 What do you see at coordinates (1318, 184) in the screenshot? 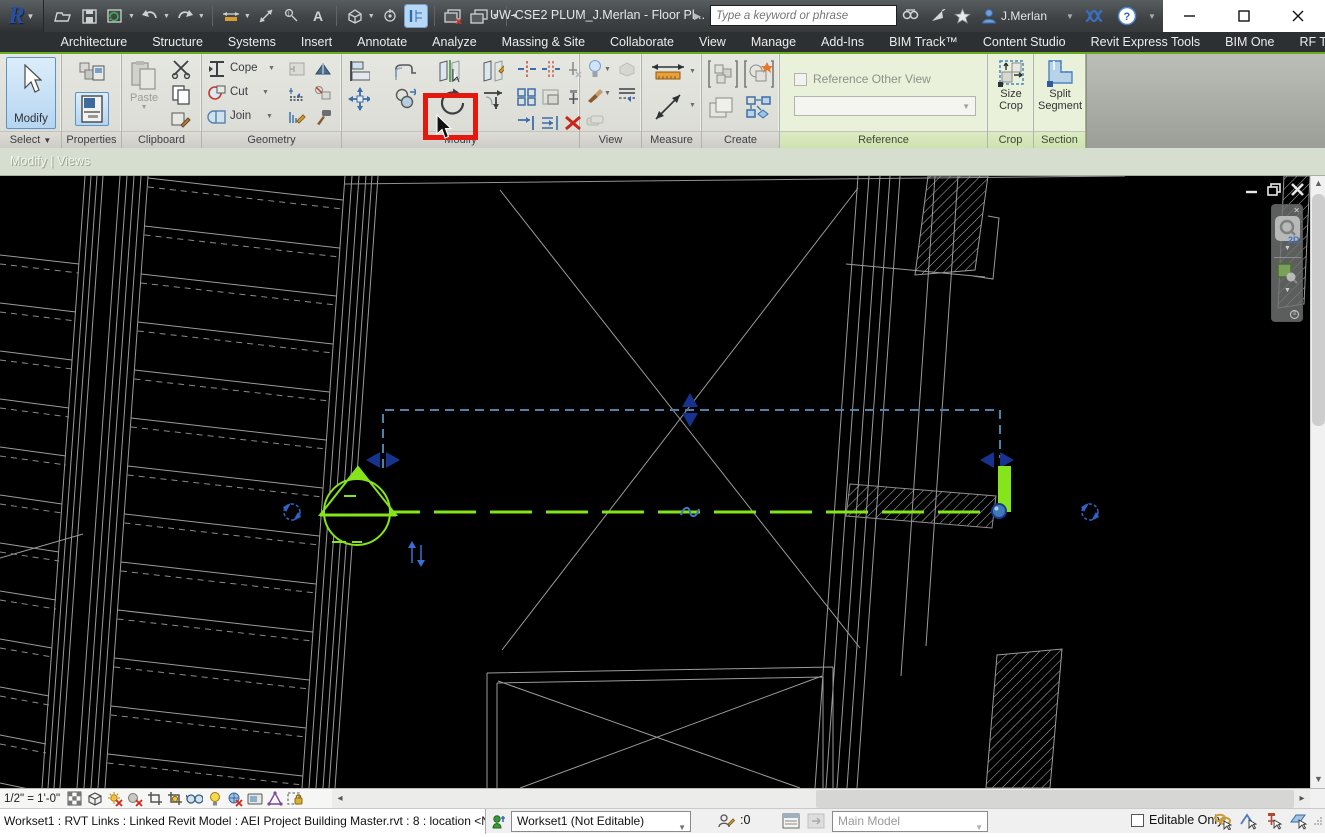
I see `scroll-up-icon: ▲` at bounding box center [1318, 184].